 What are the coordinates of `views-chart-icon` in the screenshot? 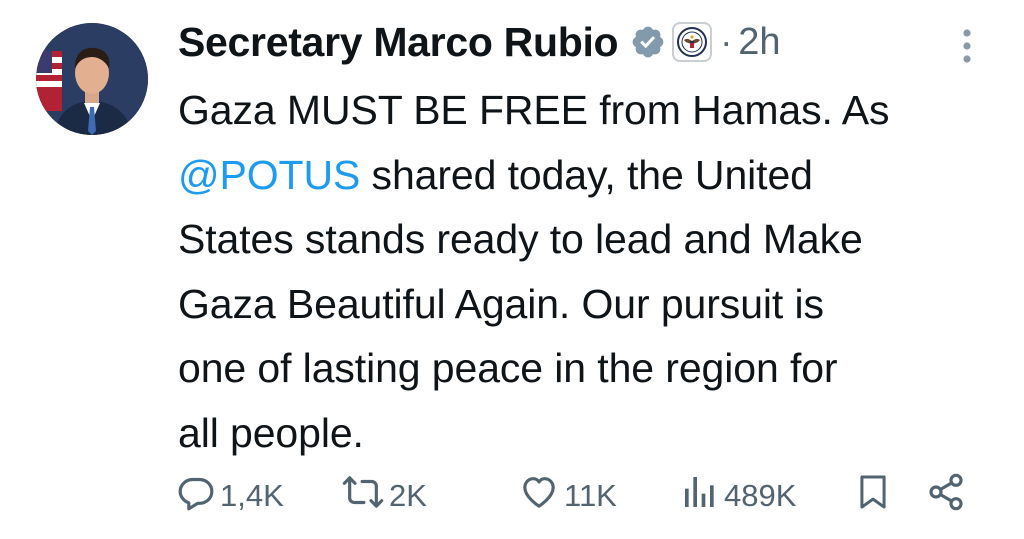 It's located at (700, 496).